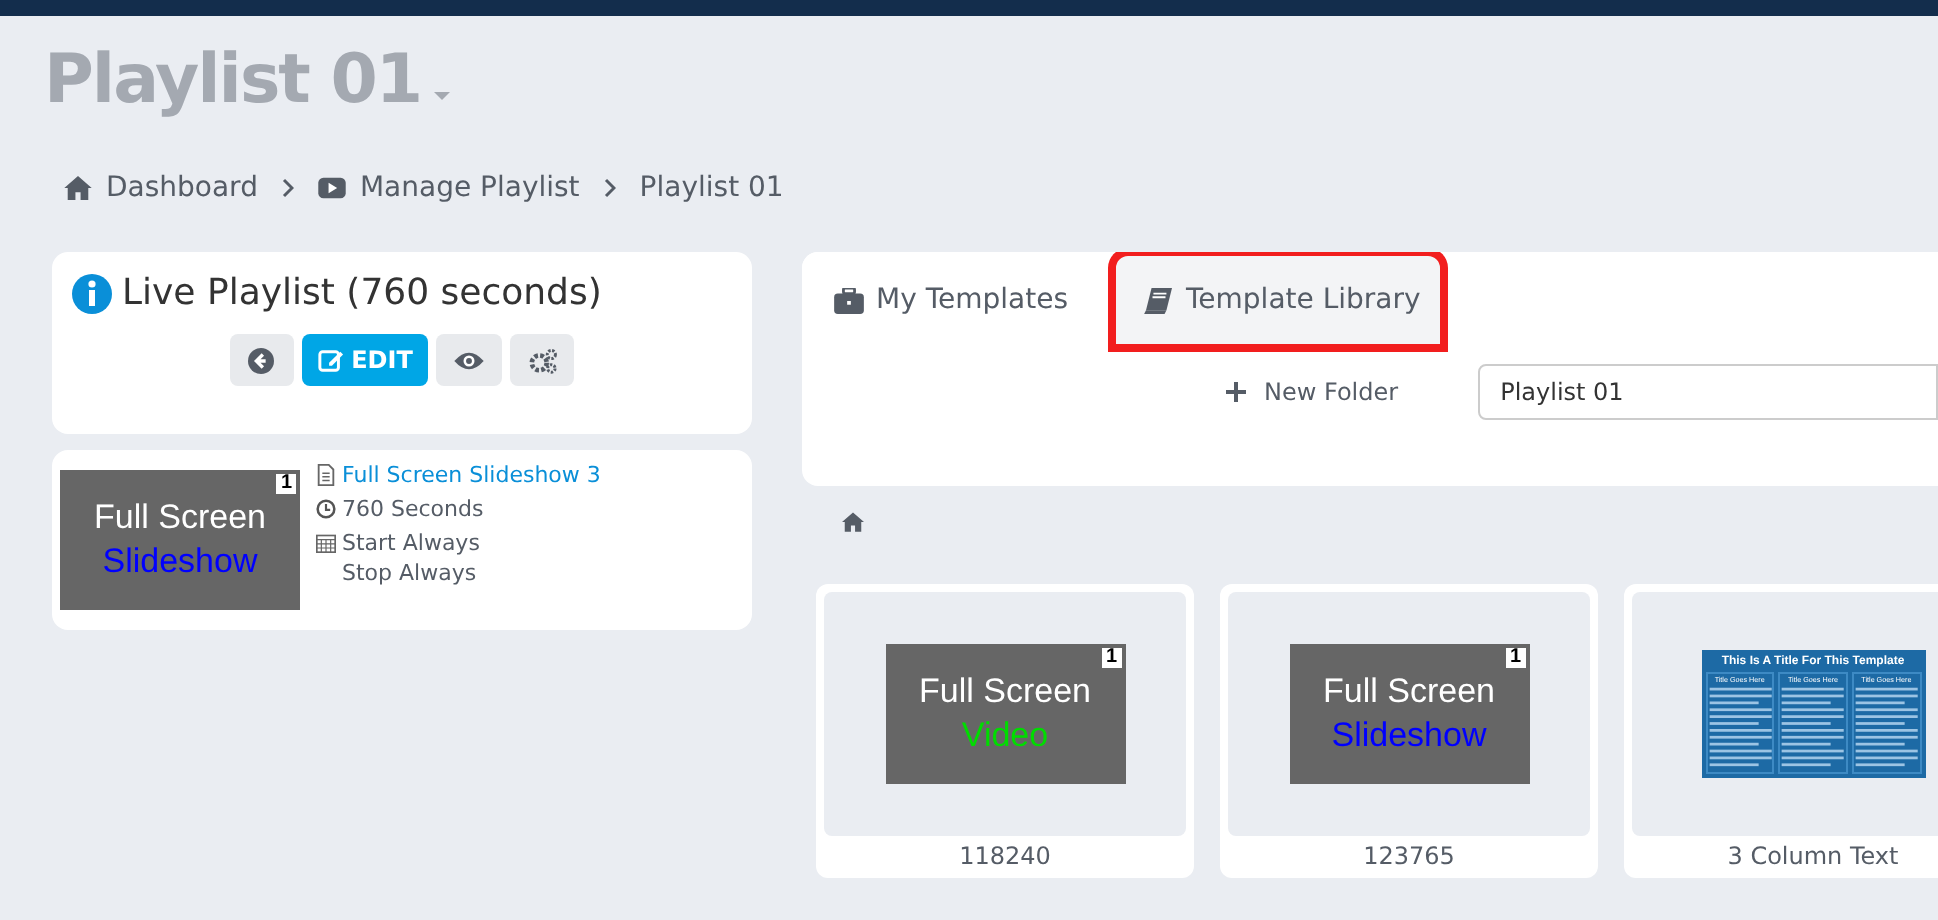  Describe the element at coordinates (92, 293) in the screenshot. I see `info-icon` at that location.